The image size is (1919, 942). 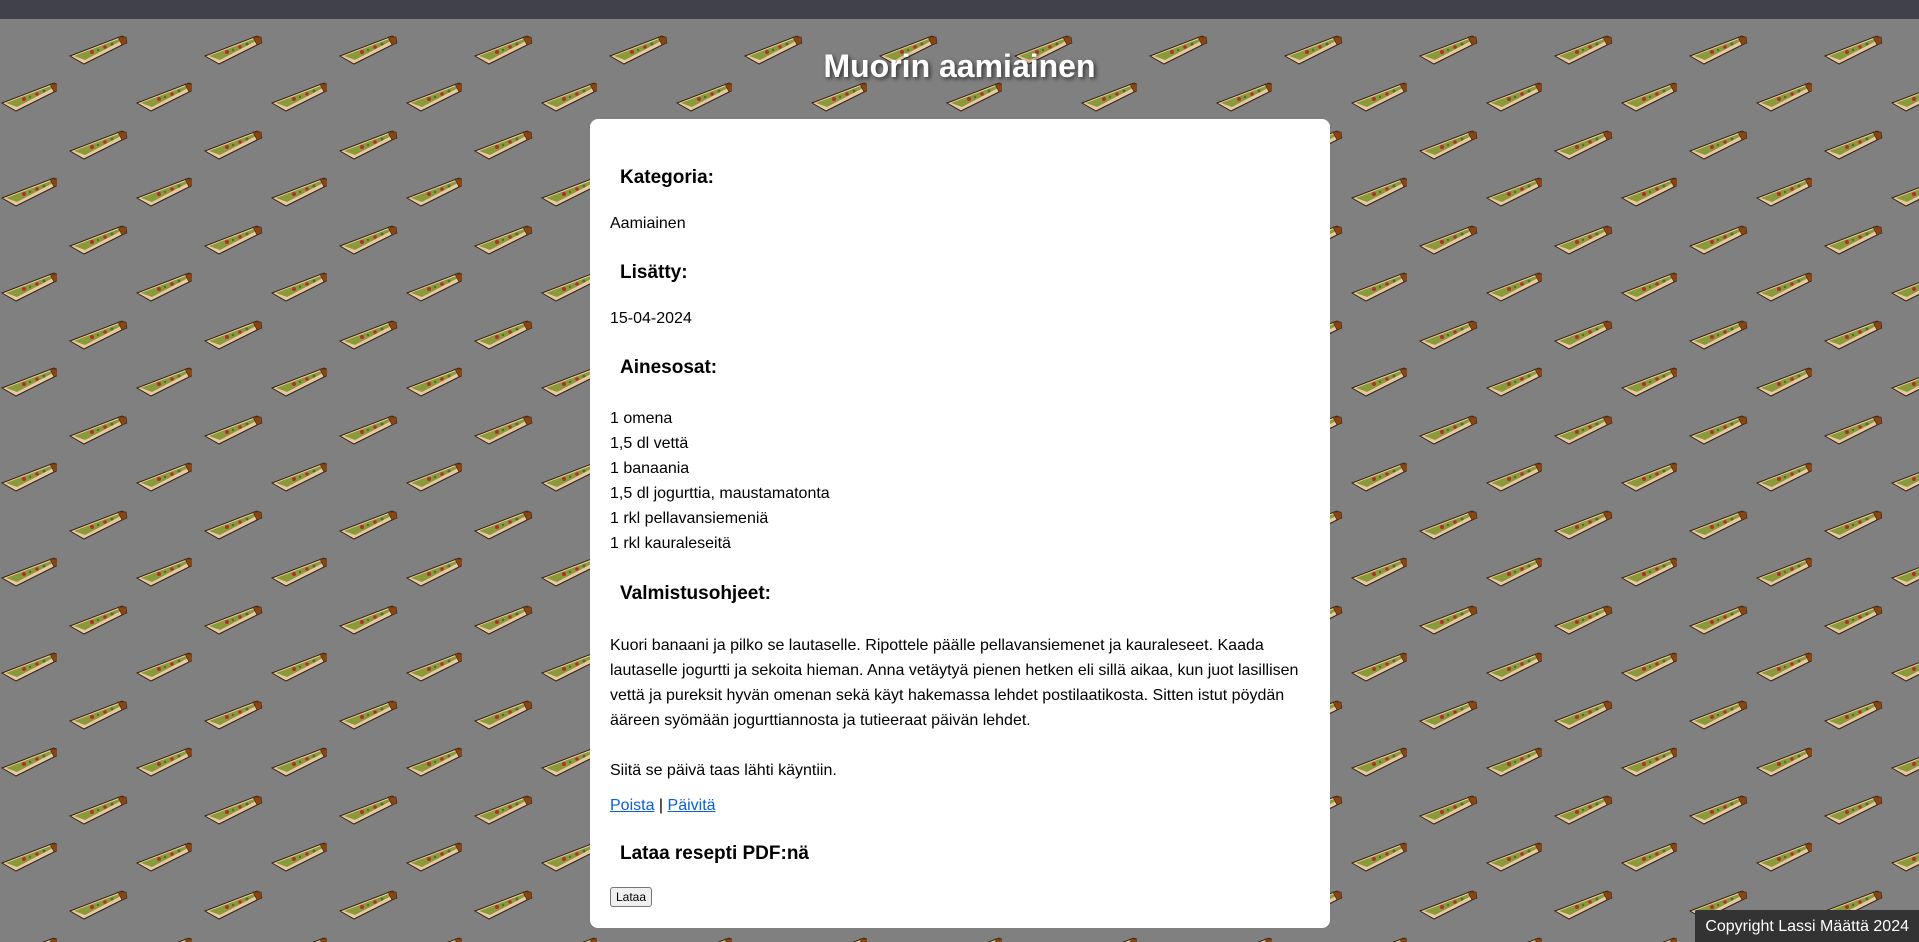 I want to click on page-title: Muorin aamiainen, so click(x=959, y=66).